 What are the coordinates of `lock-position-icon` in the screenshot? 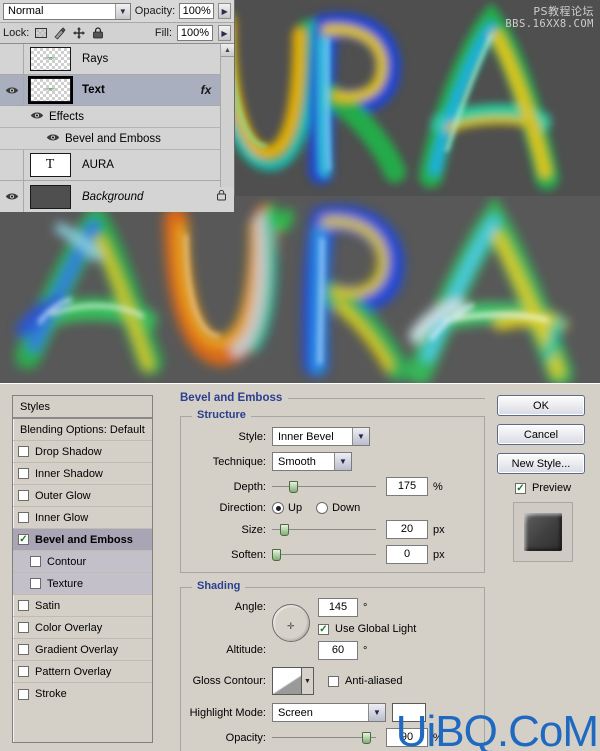 It's located at (79, 33).